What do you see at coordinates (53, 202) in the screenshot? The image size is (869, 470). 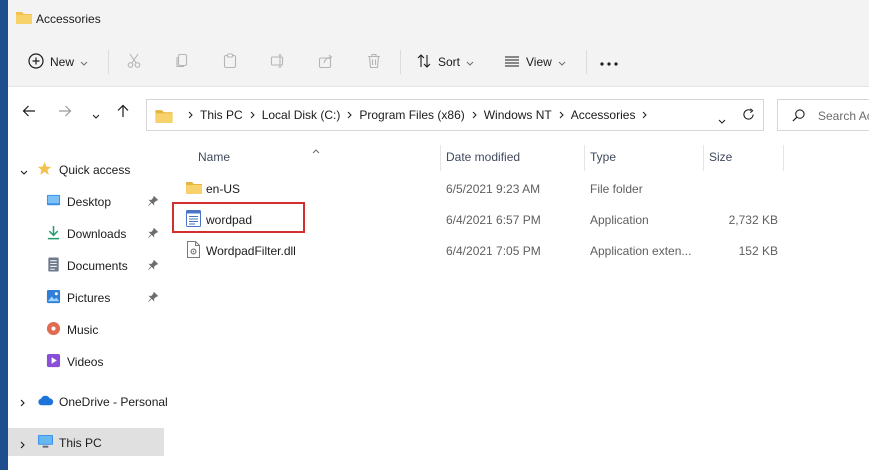 I see `desktop-icon` at bounding box center [53, 202].